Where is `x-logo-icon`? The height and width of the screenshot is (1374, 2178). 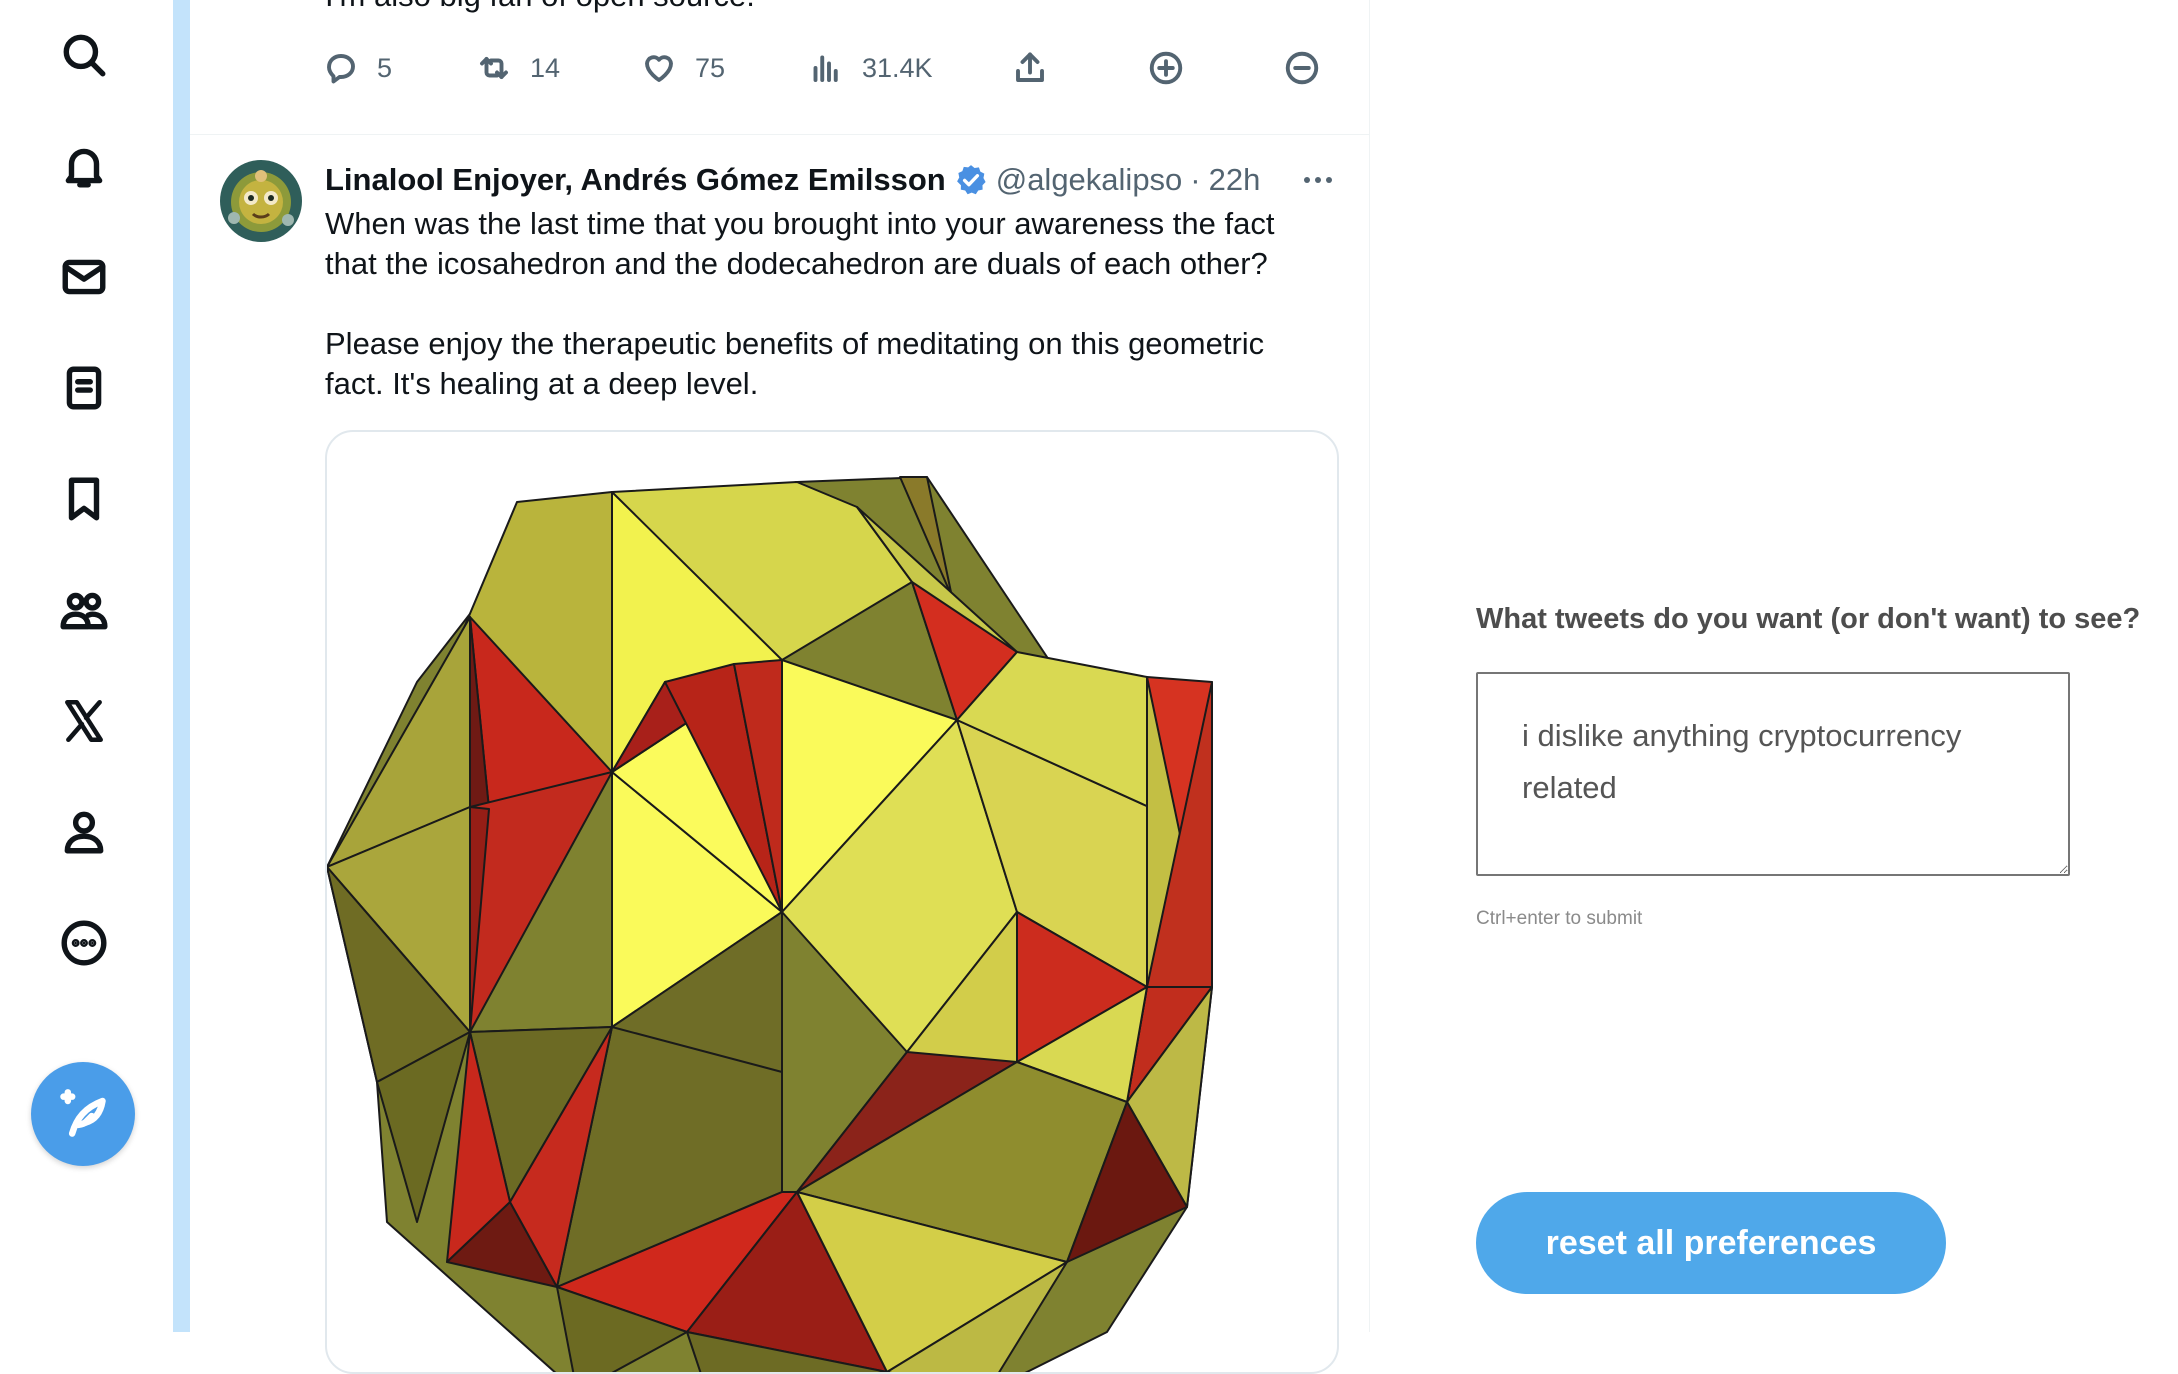
x-logo-icon is located at coordinates (84, 721).